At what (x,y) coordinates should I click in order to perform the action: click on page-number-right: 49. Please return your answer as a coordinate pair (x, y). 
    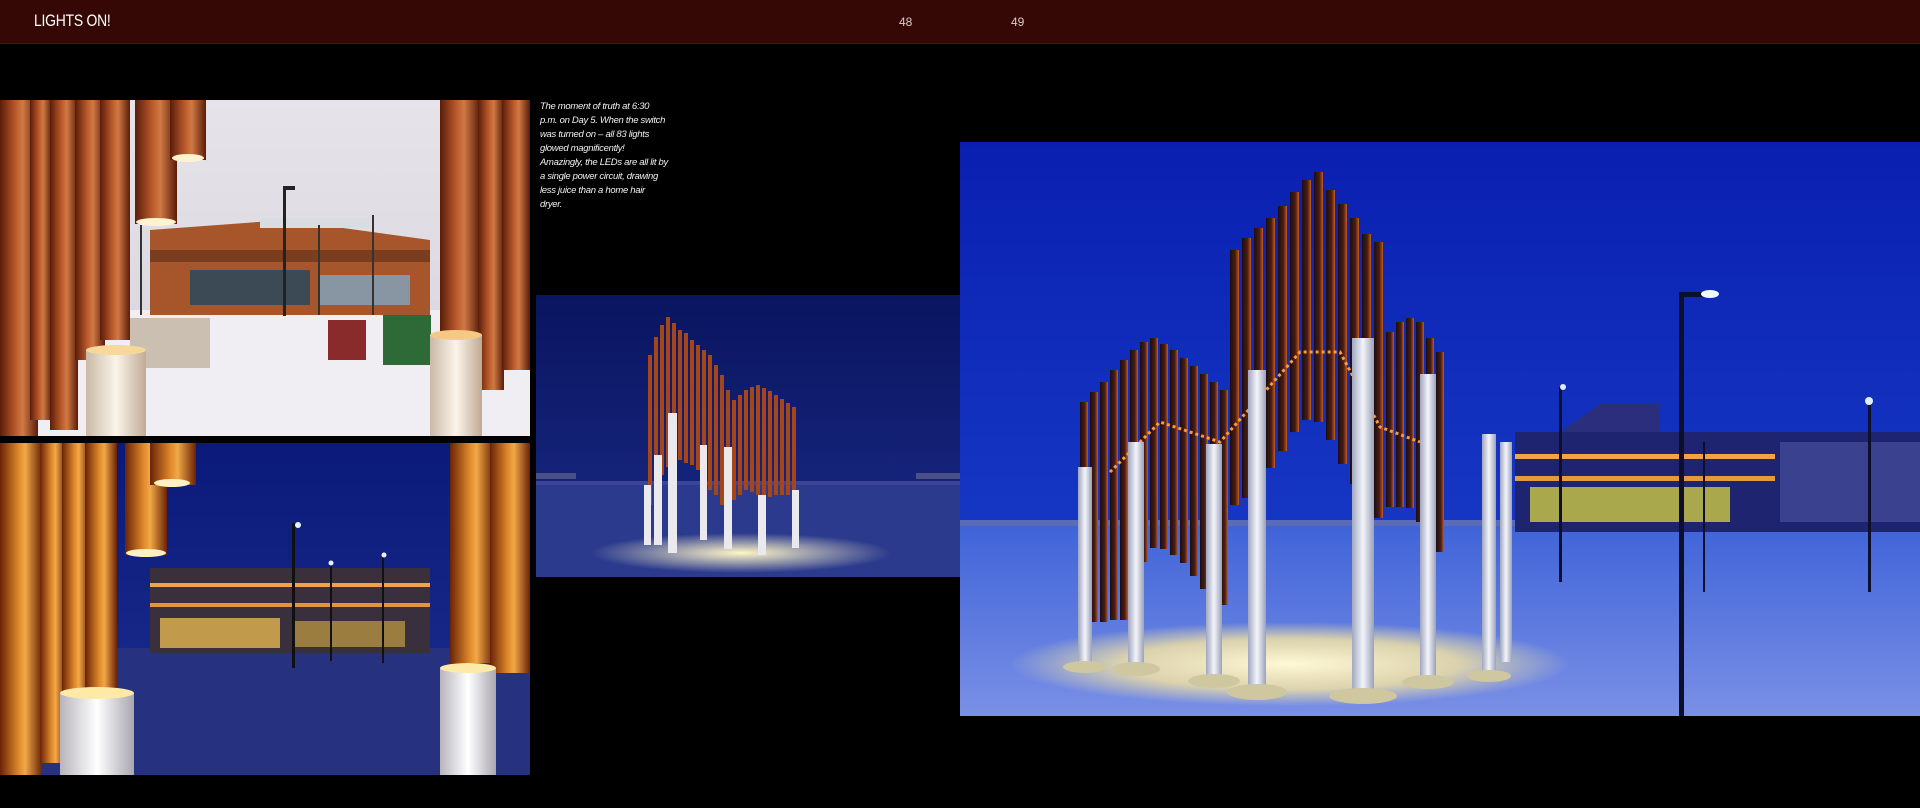
    Looking at the image, I should click on (1018, 22).